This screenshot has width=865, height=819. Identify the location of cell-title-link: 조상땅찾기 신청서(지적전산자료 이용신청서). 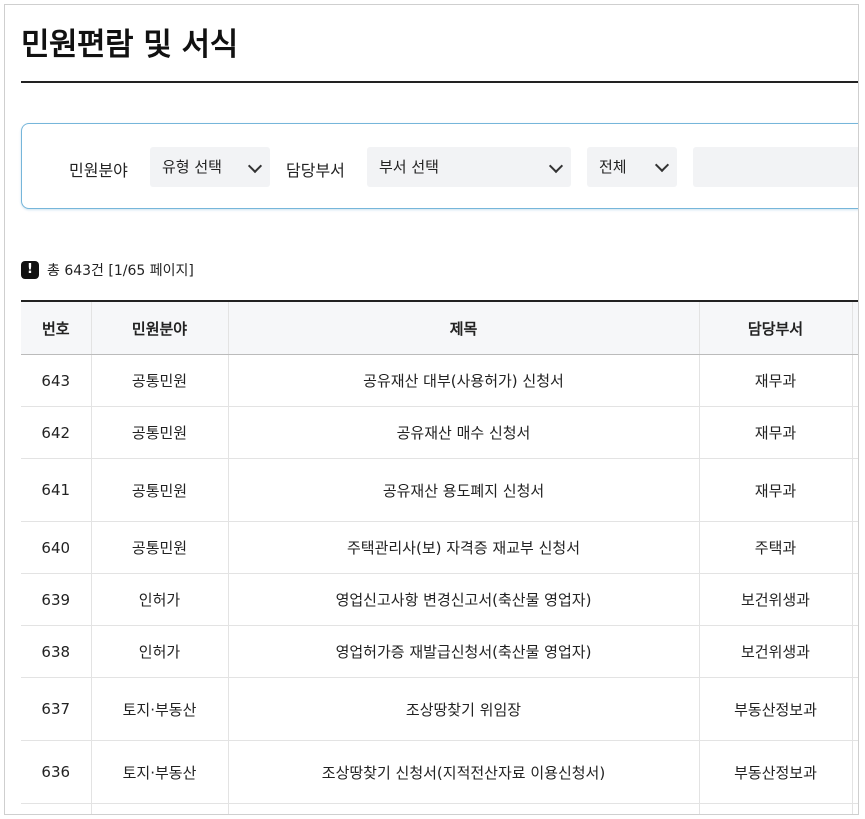
(463, 772).